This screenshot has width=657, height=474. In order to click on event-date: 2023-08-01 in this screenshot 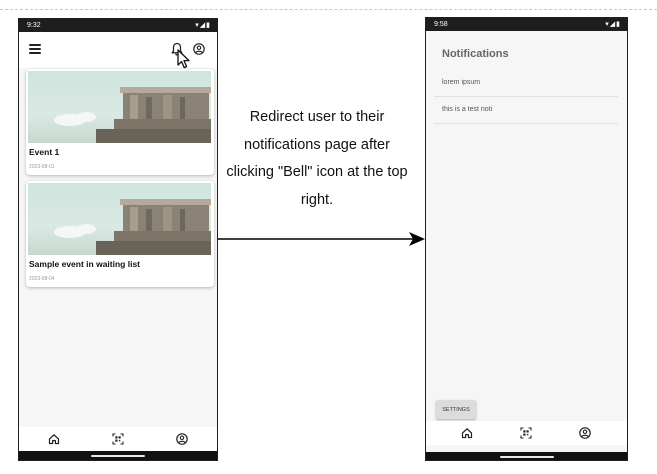, I will do `click(42, 167)`.